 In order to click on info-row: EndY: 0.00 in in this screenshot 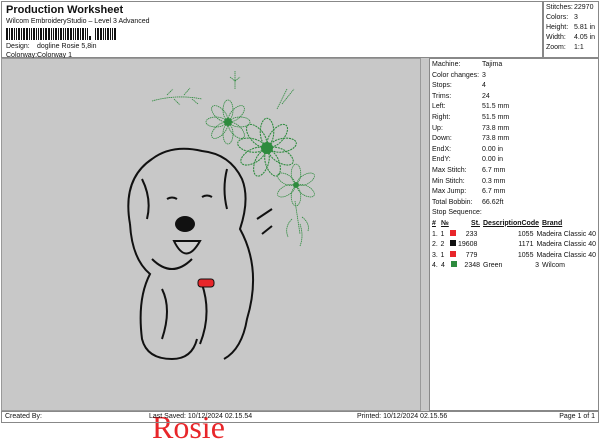, I will do `click(514, 160)`.